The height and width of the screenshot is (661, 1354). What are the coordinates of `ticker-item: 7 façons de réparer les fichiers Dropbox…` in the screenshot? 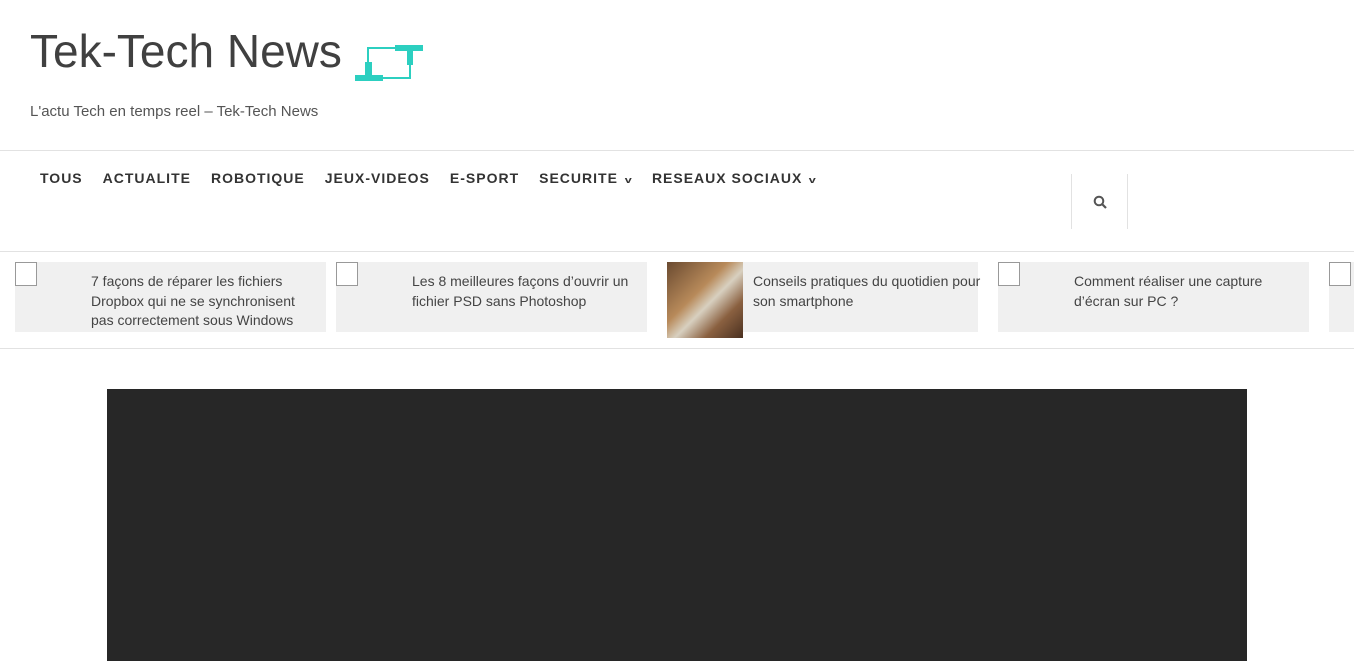 It's located at (170, 297).